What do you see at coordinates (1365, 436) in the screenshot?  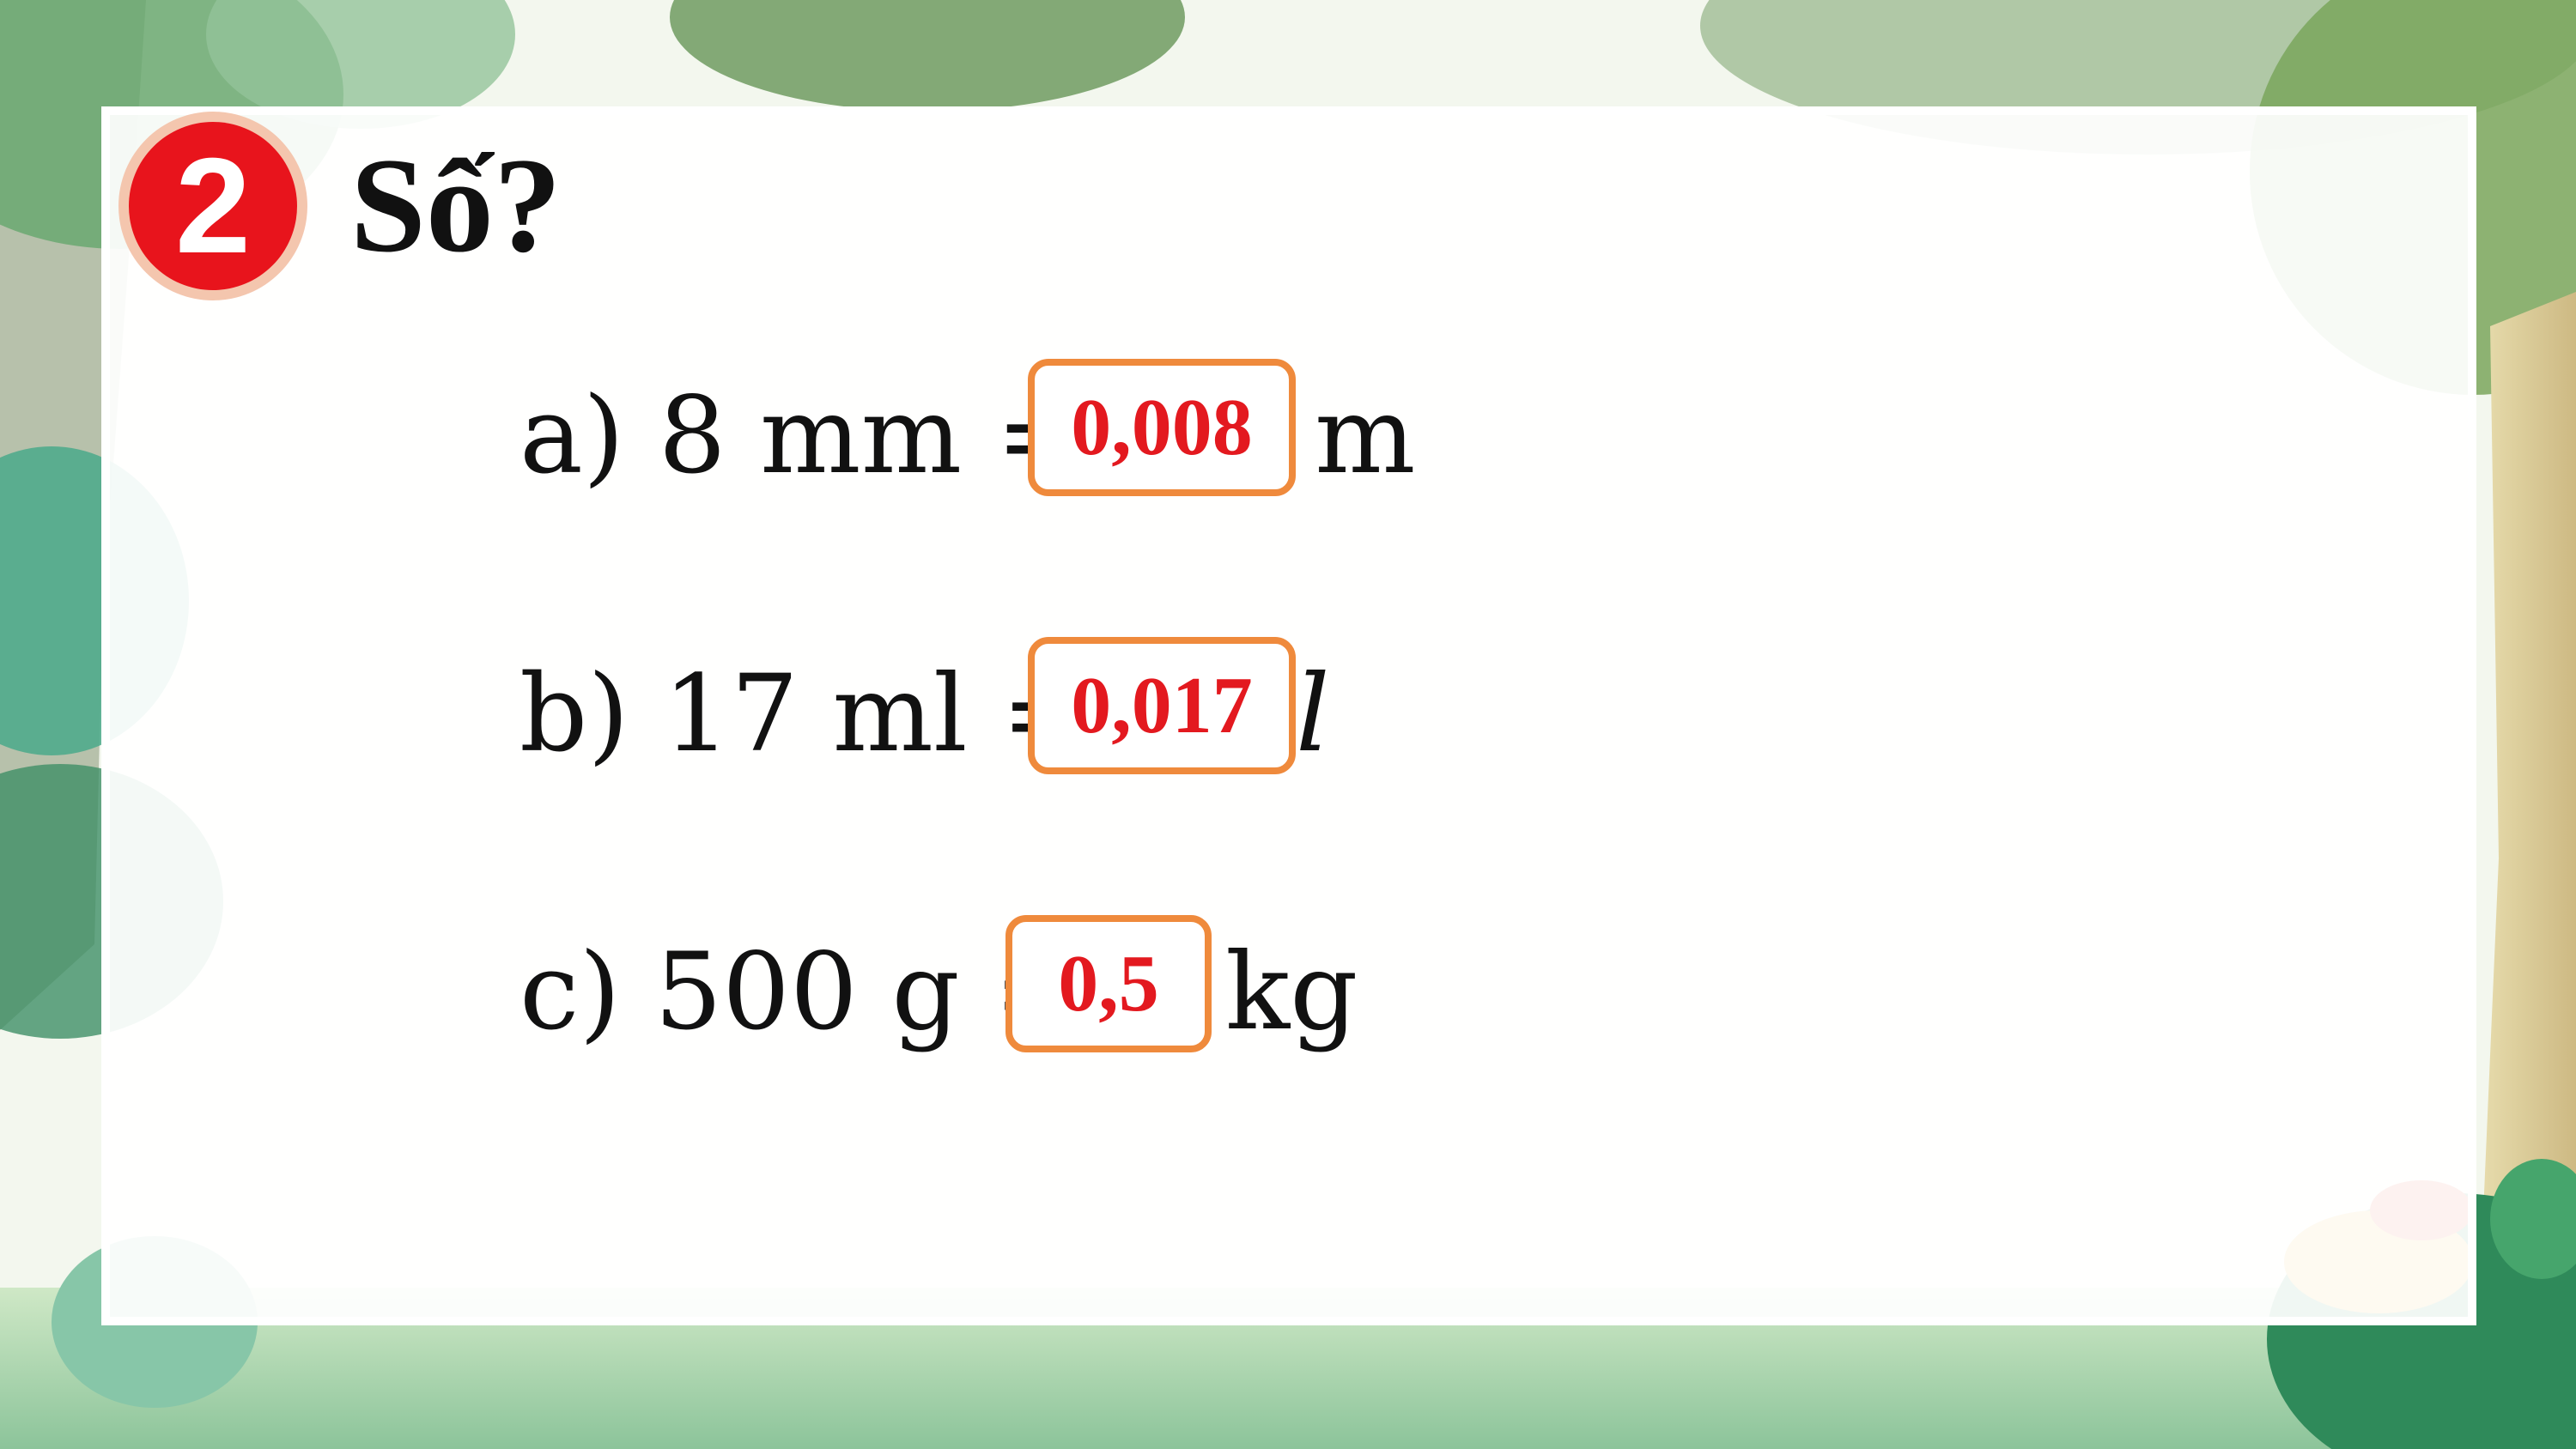 I see `item-a-unit: m` at bounding box center [1365, 436].